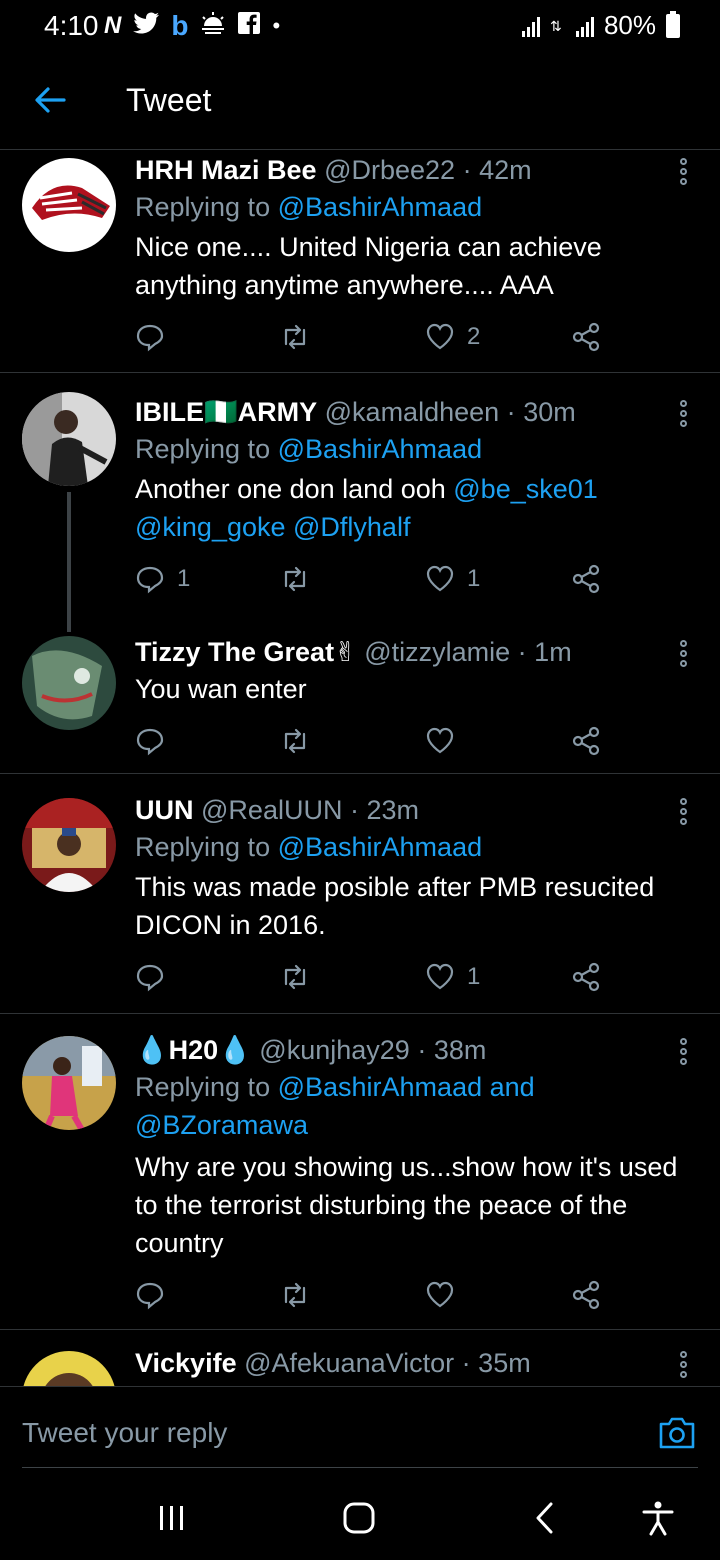  What do you see at coordinates (180, 25) in the screenshot?
I see `b-app-icon: b` at bounding box center [180, 25].